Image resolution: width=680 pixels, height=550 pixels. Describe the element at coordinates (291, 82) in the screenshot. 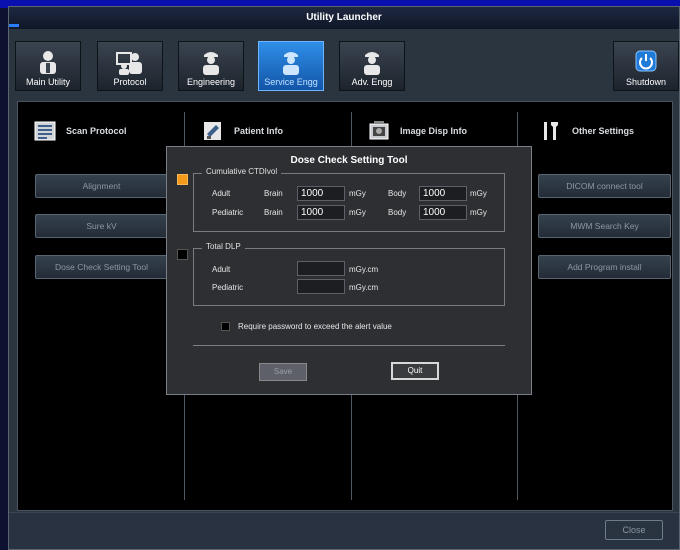

I see `service-engg-label: Service Engg` at that location.